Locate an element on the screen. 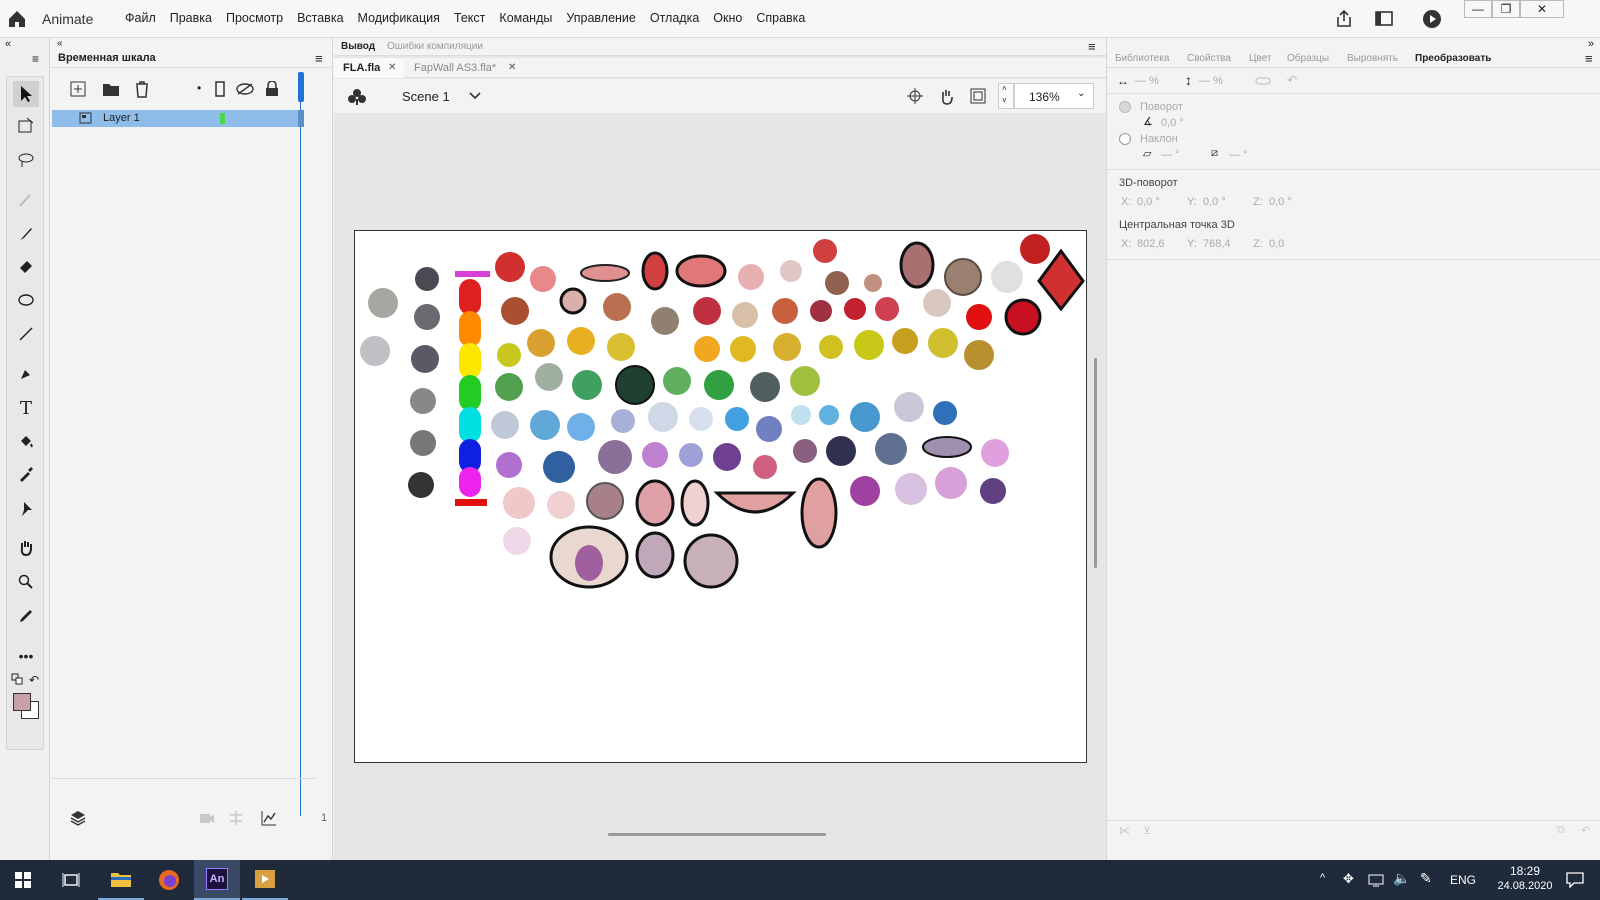 The image size is (1600, 900). layers-icon is located at coordinates (78, 818).